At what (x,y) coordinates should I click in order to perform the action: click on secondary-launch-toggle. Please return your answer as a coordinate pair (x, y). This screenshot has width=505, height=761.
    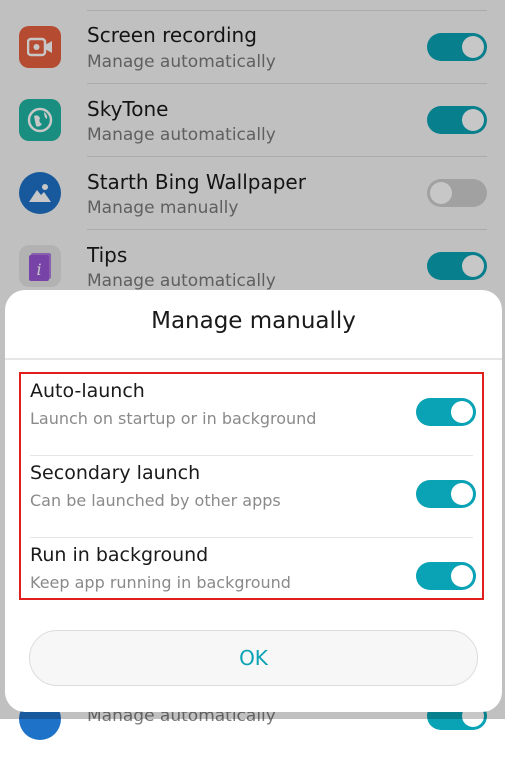
    Looking at the image, I should click on (446, 494).